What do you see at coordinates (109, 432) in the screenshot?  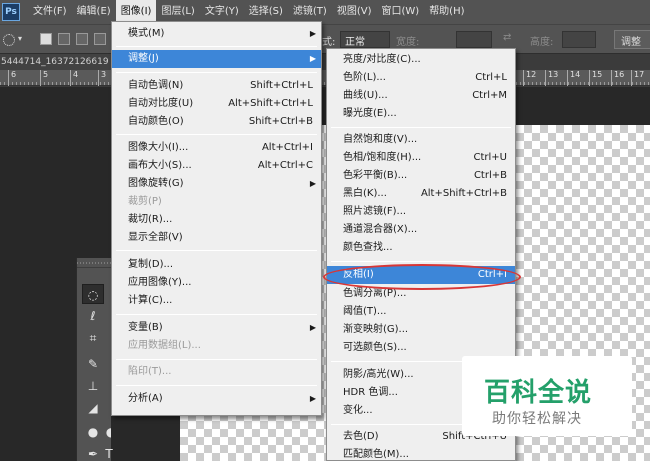 I see `dodge-tool-icon: ◖` at bounding box center [109, 432].